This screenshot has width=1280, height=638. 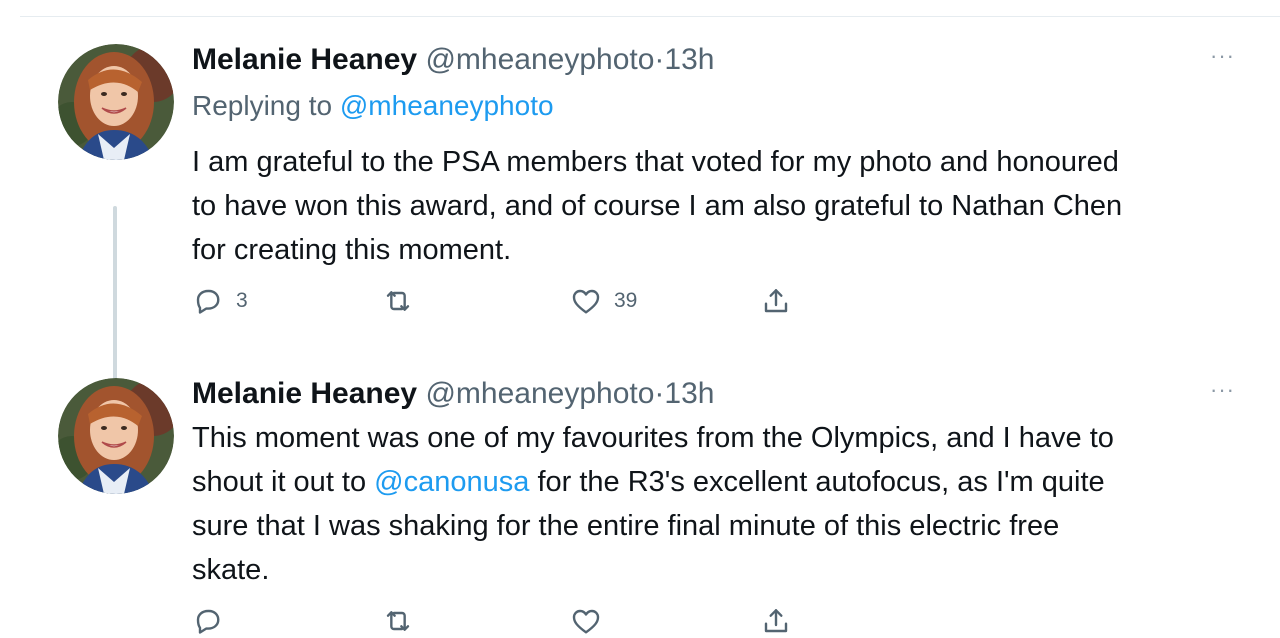 What do you see at coordinates (283, 482) in the screenshot?
I see `text-segment: shout it out to` at bounding box center [283, 482].